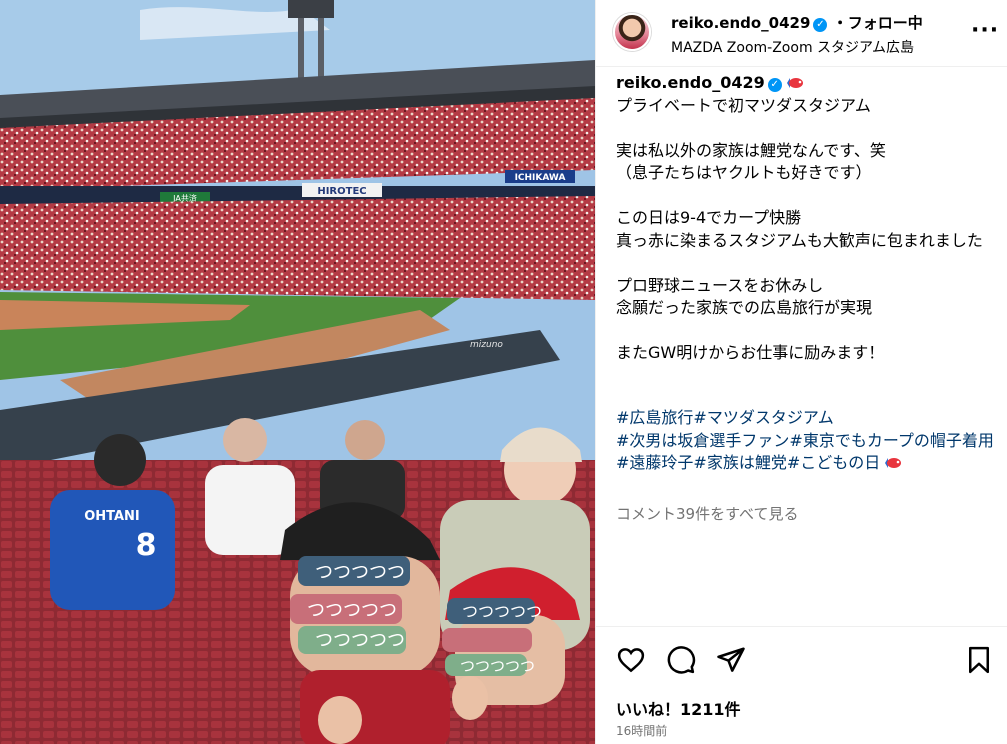 The height and width of the screenshot is (744, 1007). What do you see at coordinates (725, 417) in the screenshot?
I see `hashtag-line-1: #広島旅行#マツダスタジアム` at bounding box center [725, 417].